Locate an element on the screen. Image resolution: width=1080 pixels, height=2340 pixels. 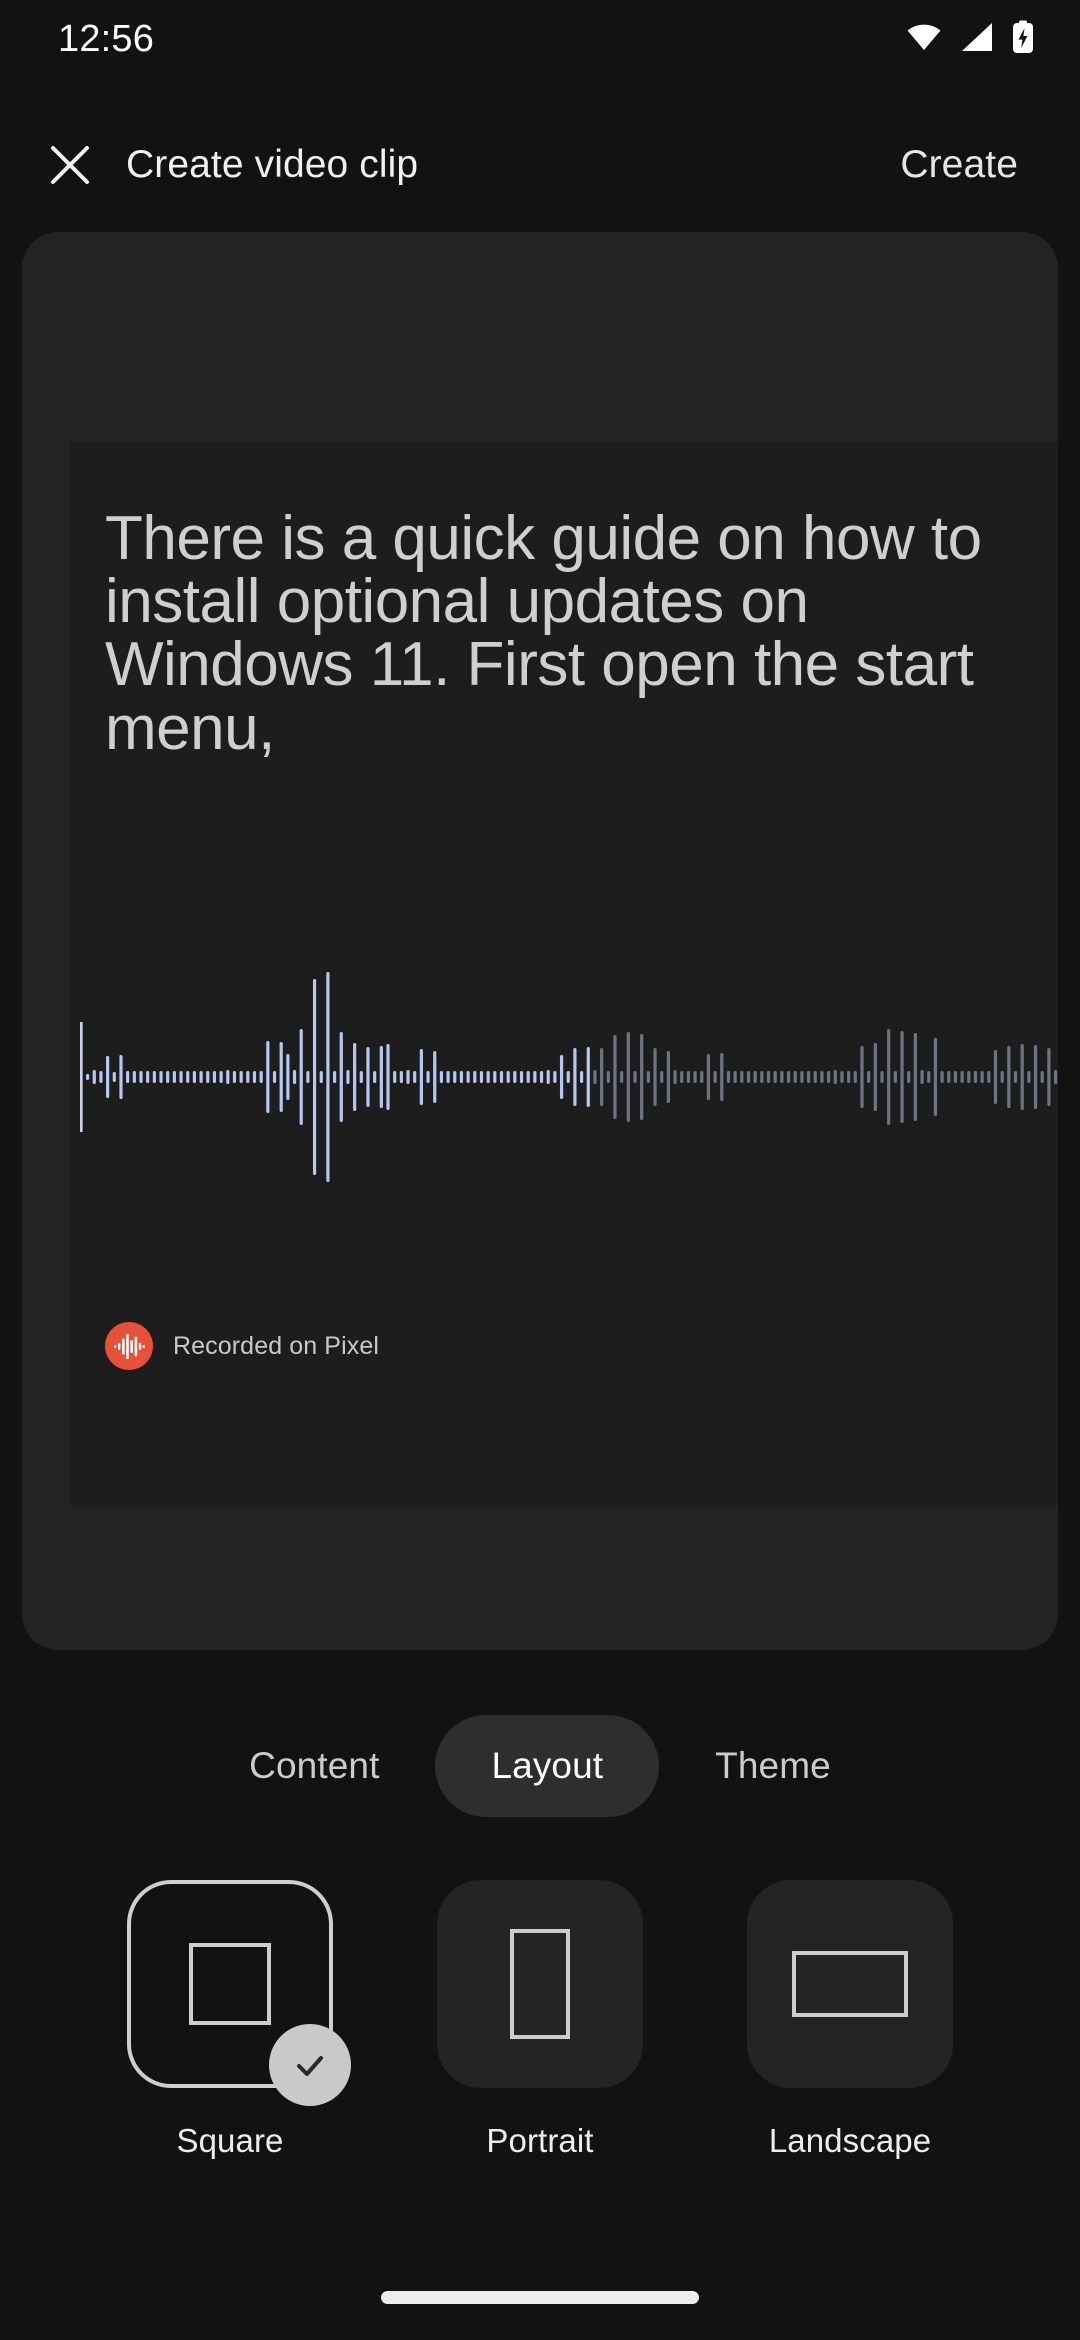
layout-option-portrait: Portrait is located at coordinates (540, 2020).